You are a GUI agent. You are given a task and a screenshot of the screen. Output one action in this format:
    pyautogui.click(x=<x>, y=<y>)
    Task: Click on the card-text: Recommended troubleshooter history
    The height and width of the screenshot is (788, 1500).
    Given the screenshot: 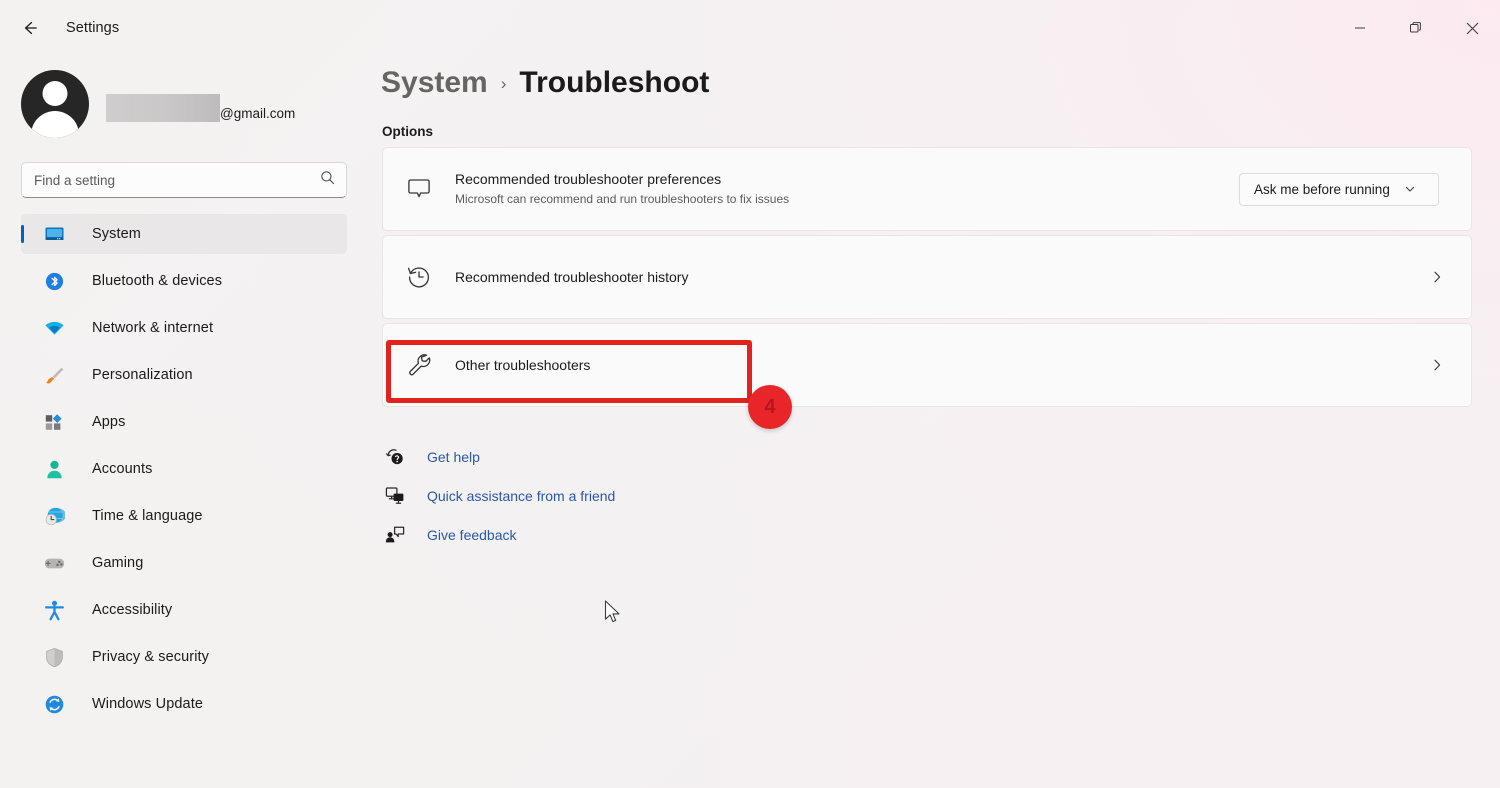 What is the action you would take?
    pyautogui.click(x=939, y=277)
    